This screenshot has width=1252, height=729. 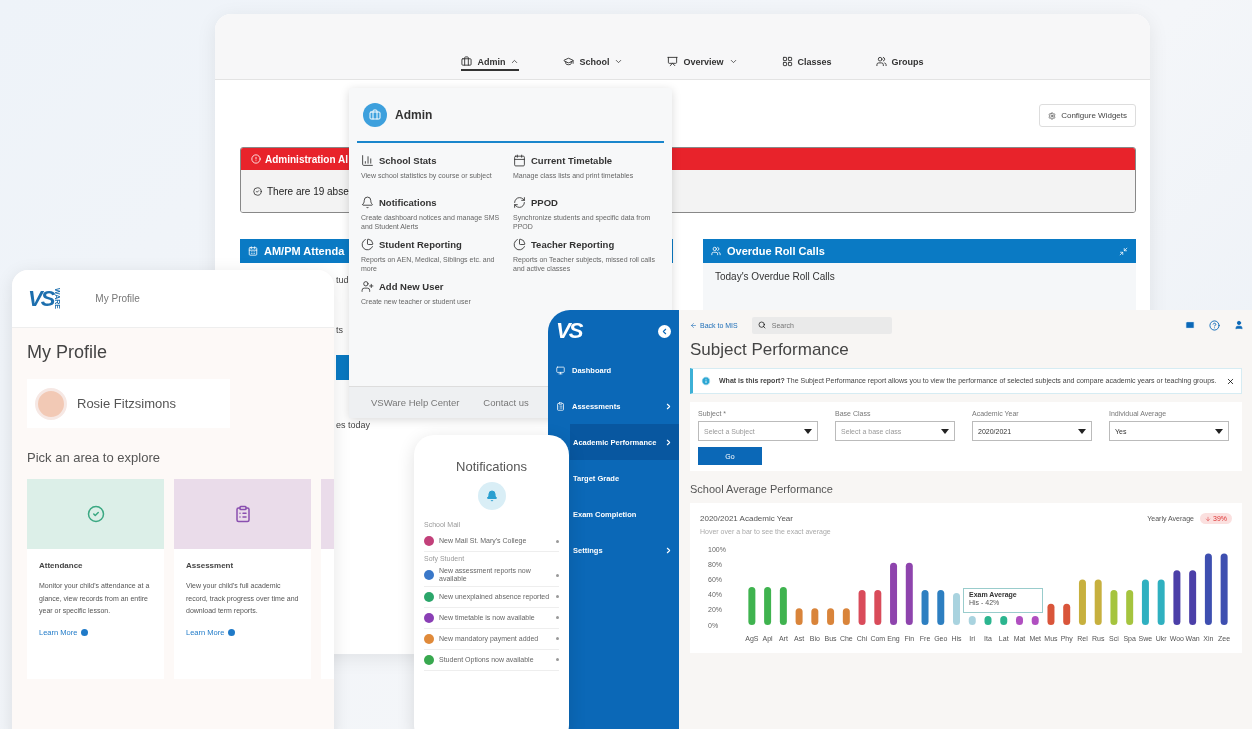 What do you see at coordinates (770, 350) in the screenshot?
I see `page-title: Subject Performance` at bounding box center [770, 350].